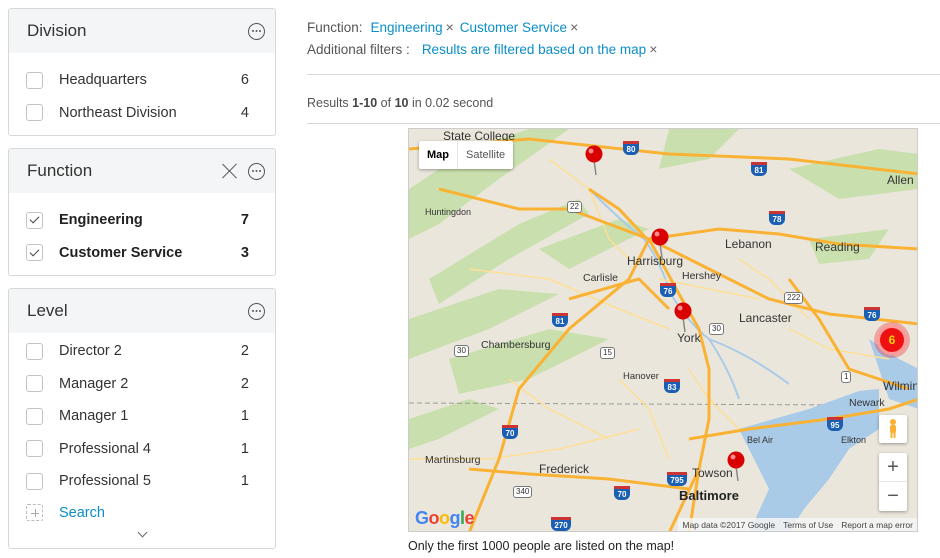  I want to click on map-data-credit: Map data ©2017 Google, so click(729, 524).